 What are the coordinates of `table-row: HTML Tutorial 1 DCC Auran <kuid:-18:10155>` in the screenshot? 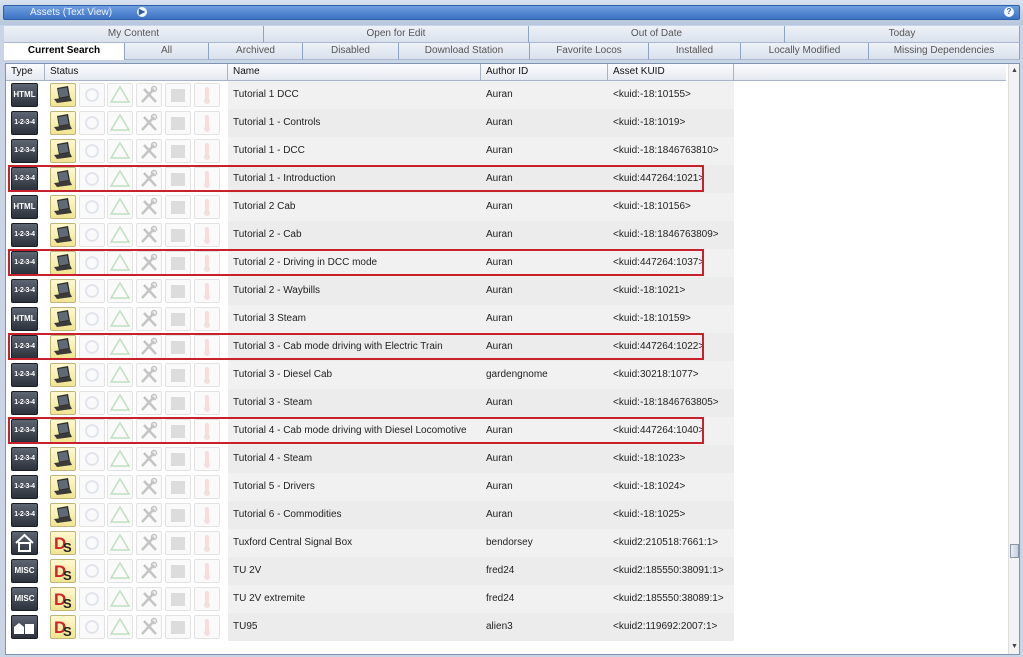 It's located at (506, 95).